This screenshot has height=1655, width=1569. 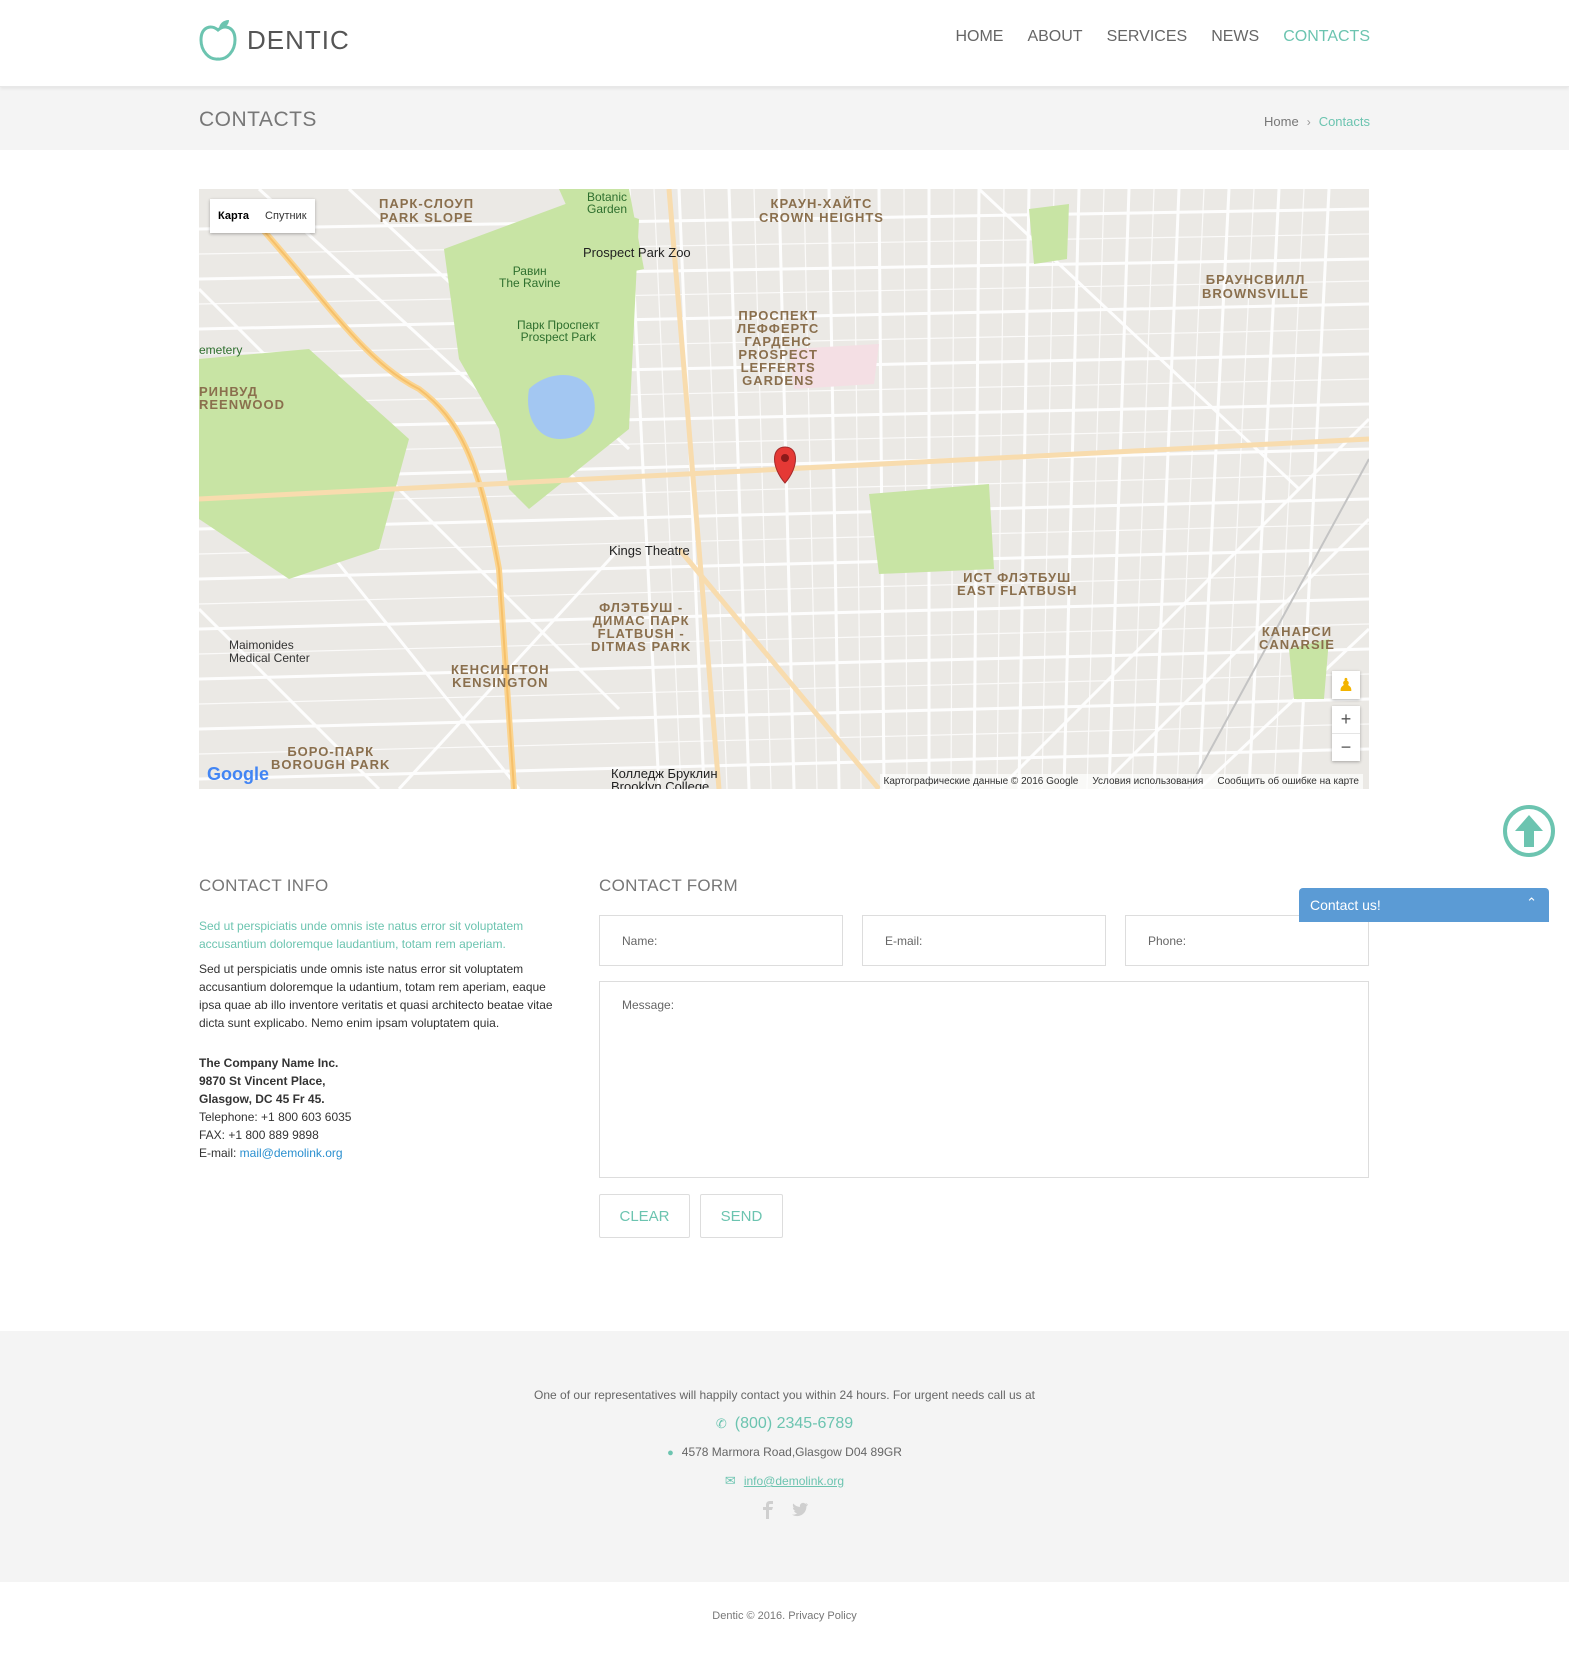 I want to click on name-field, so click(x=721, y=940).